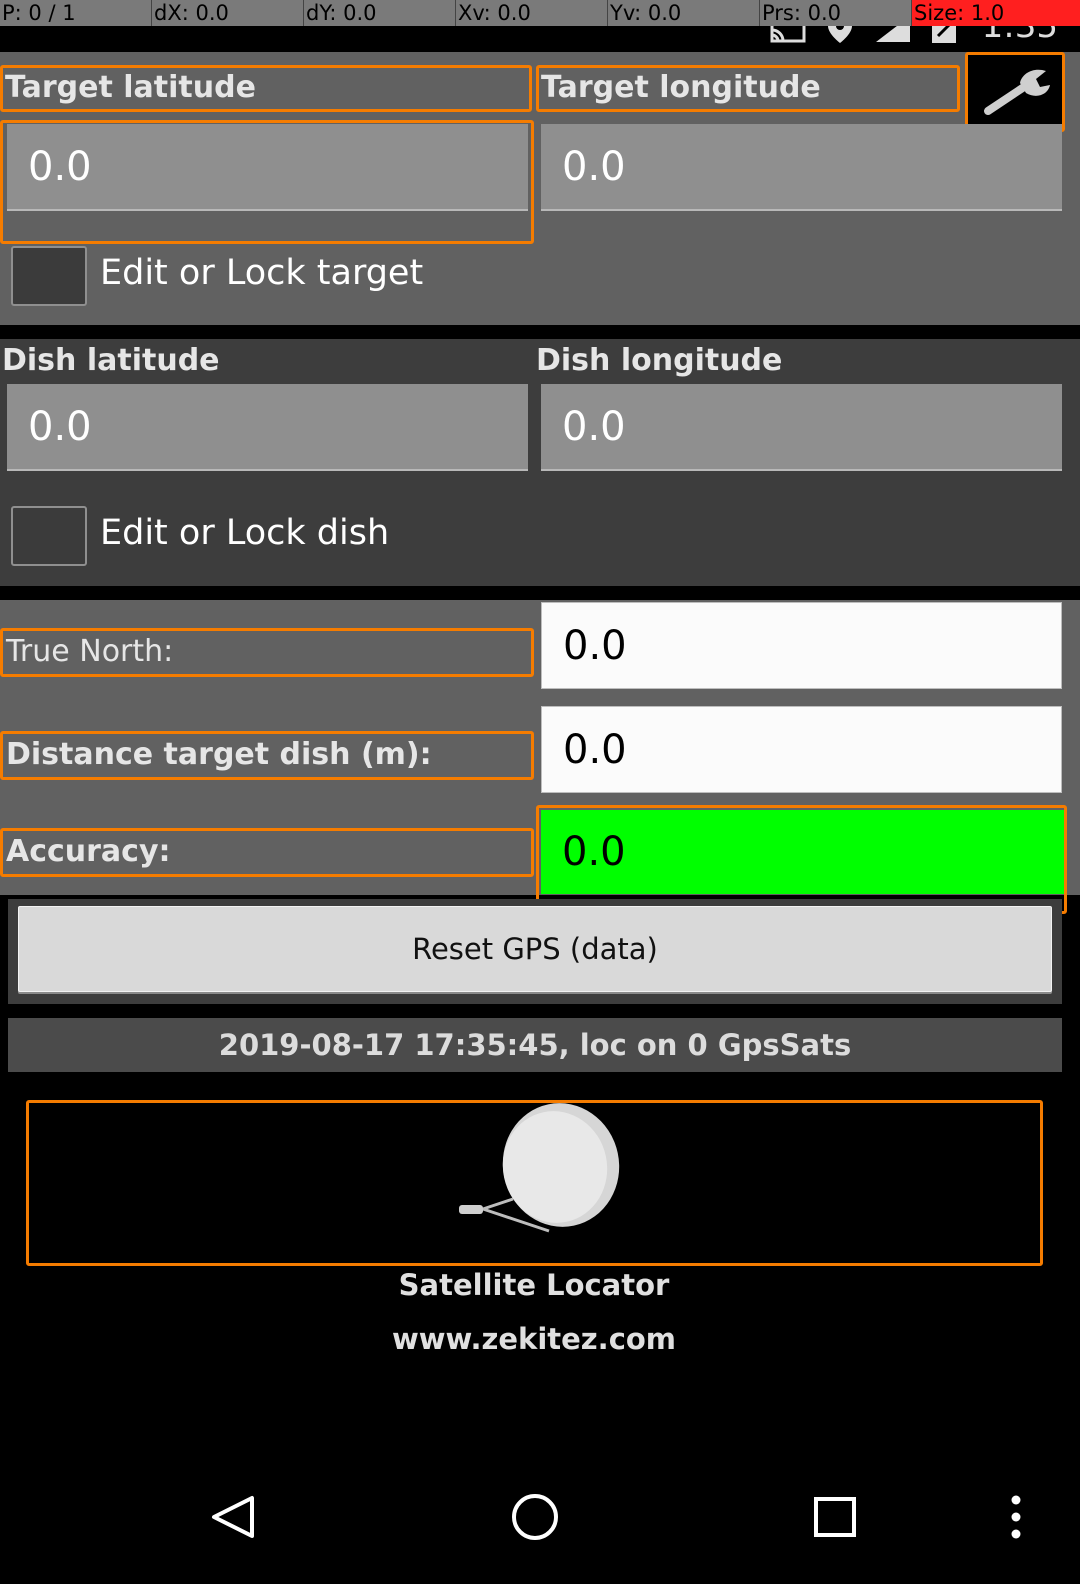 Image resolution: width=1080 pixels, height=1584 pixels. What do you see at coordinates (535, 949) in the screenshot?
I see `reset-gps-button: Reset GPS (data)` at bounding box center [535, 949].